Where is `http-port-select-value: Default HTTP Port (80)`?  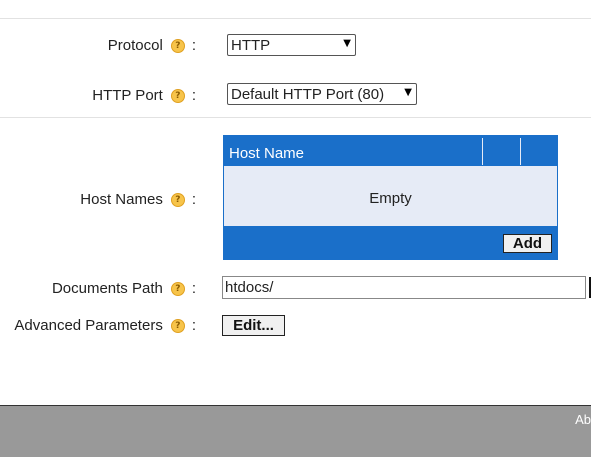 http-port-select-value: Default HTTP Port (80) is located at coordinates (308, 94).